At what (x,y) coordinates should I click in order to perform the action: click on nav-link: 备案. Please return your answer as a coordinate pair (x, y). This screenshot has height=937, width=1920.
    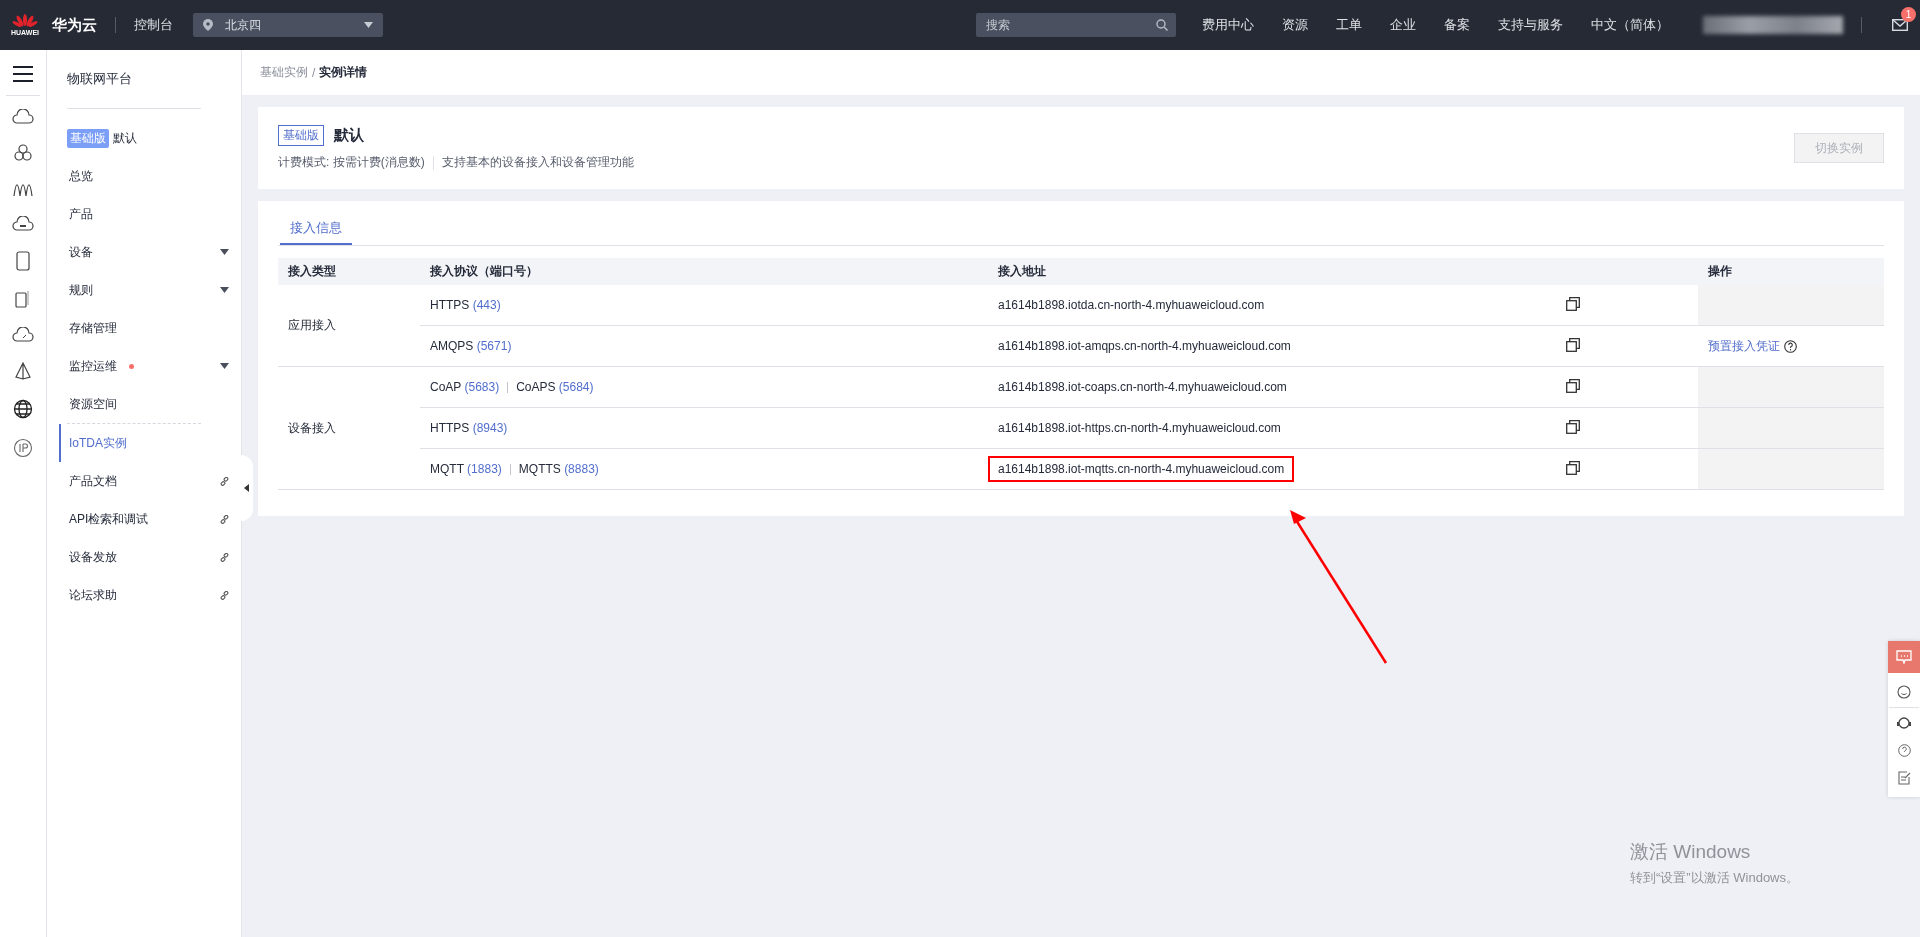
    Looking at the image, I should click on (1457, 25).